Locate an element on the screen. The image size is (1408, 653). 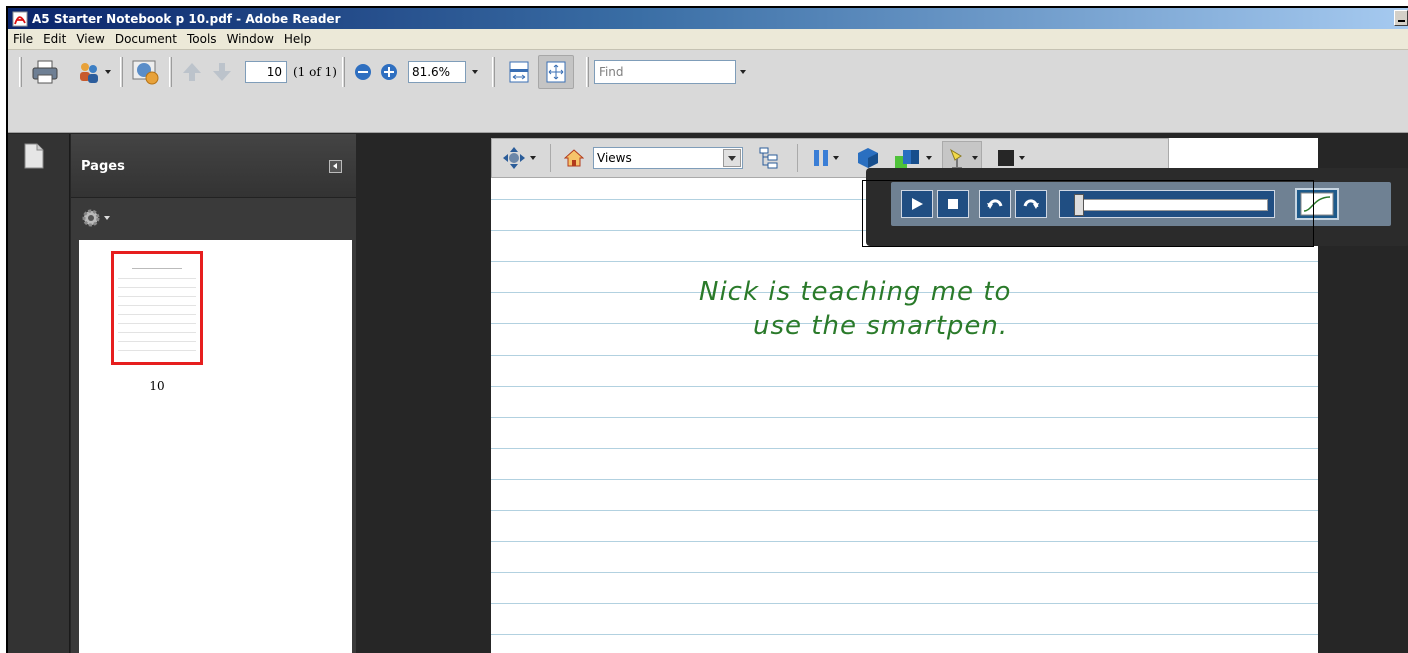
menu-edit: Edit is located at coordinates (54, 39).